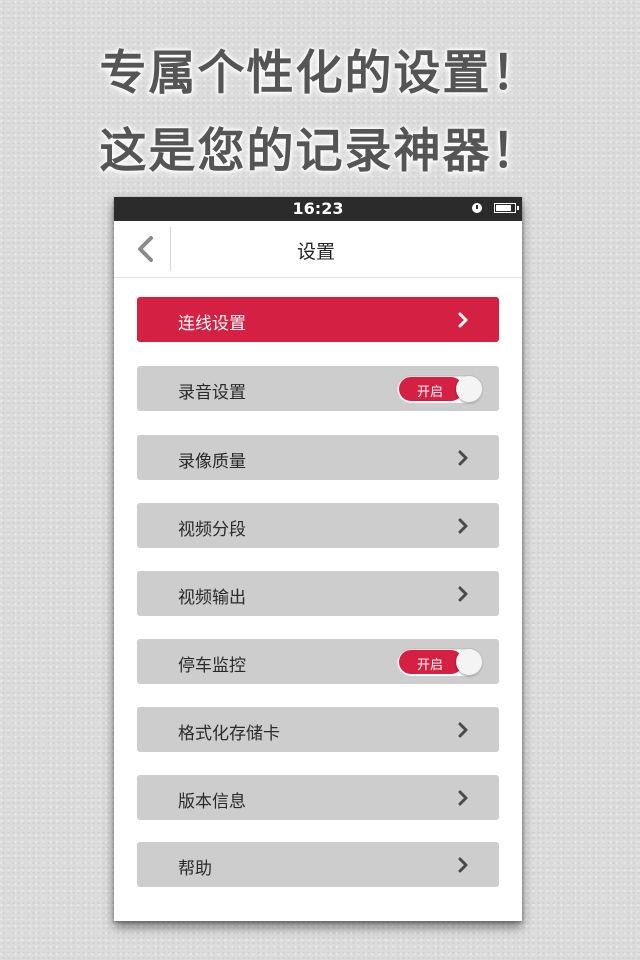 Image resolution: width=640 pixels, height=960 pixels. What do you see at coordinates (318, 525) in the screenshot?
I see `menu-item: 视频分段` at bounding box center [318, 525].